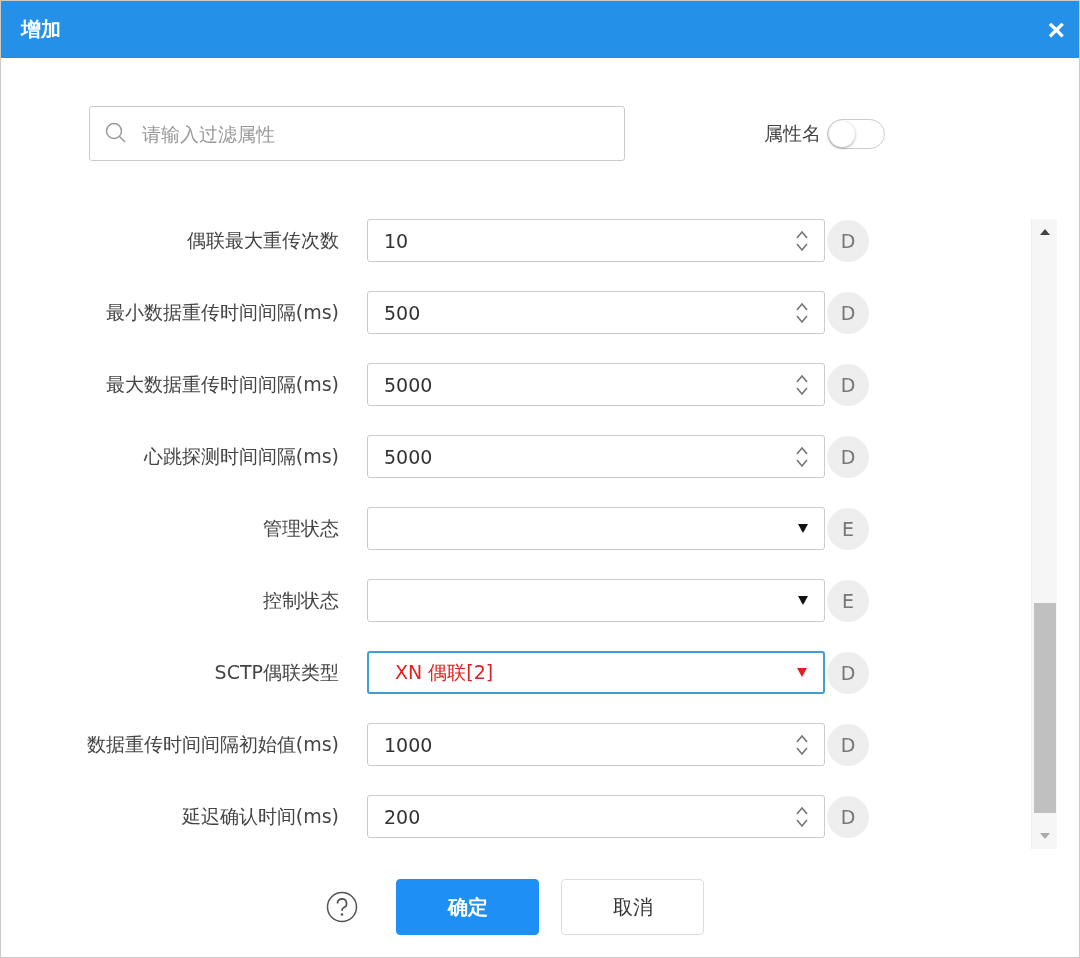 This screenshot has width=1080, height=958. Describe the element at coordinates (444, 672) in the screenshot. I see `field-value: XN 偶联[2]` at that location.